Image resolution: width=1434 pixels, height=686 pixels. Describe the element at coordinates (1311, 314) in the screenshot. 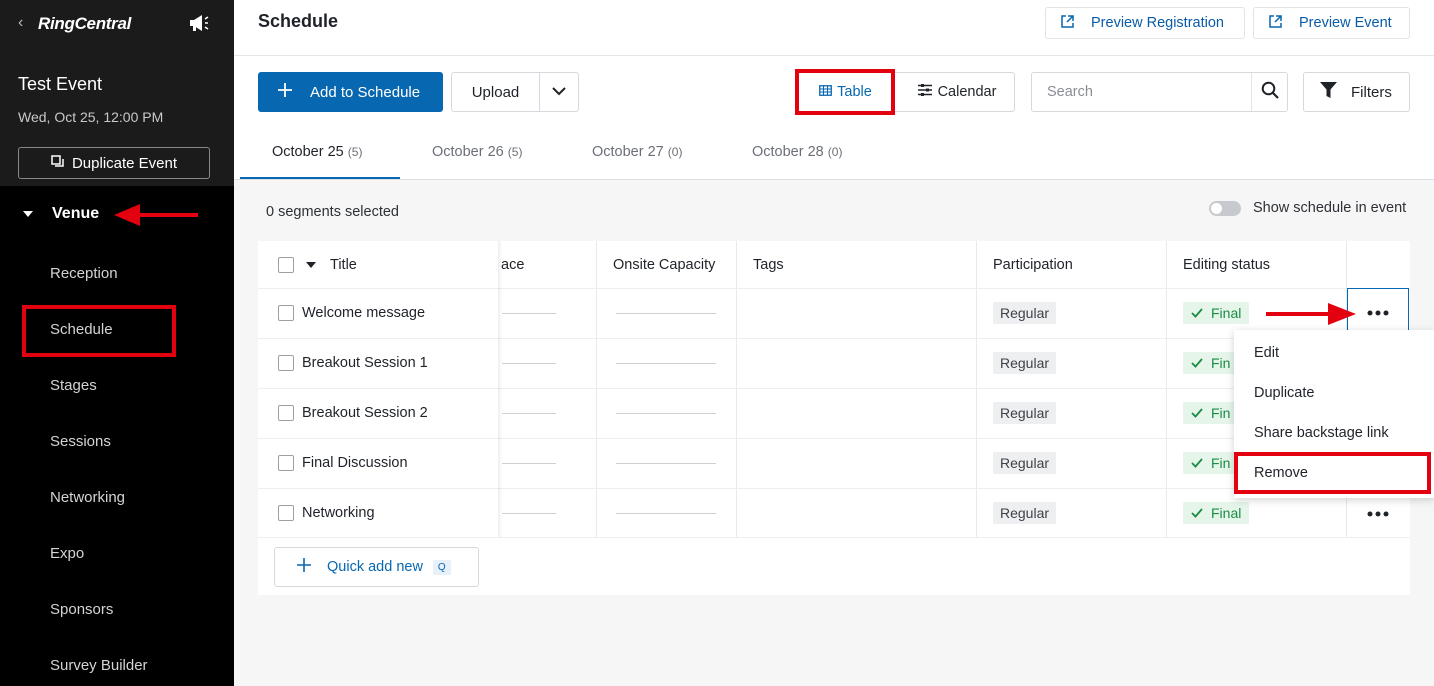

I see `annotation-arrow-more` at that location.